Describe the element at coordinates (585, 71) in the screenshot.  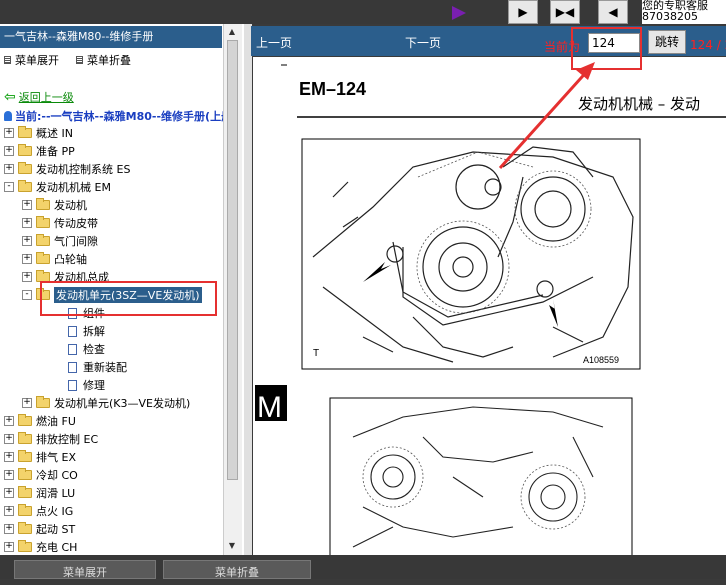
I see `annotation-arrow-head` at that location.